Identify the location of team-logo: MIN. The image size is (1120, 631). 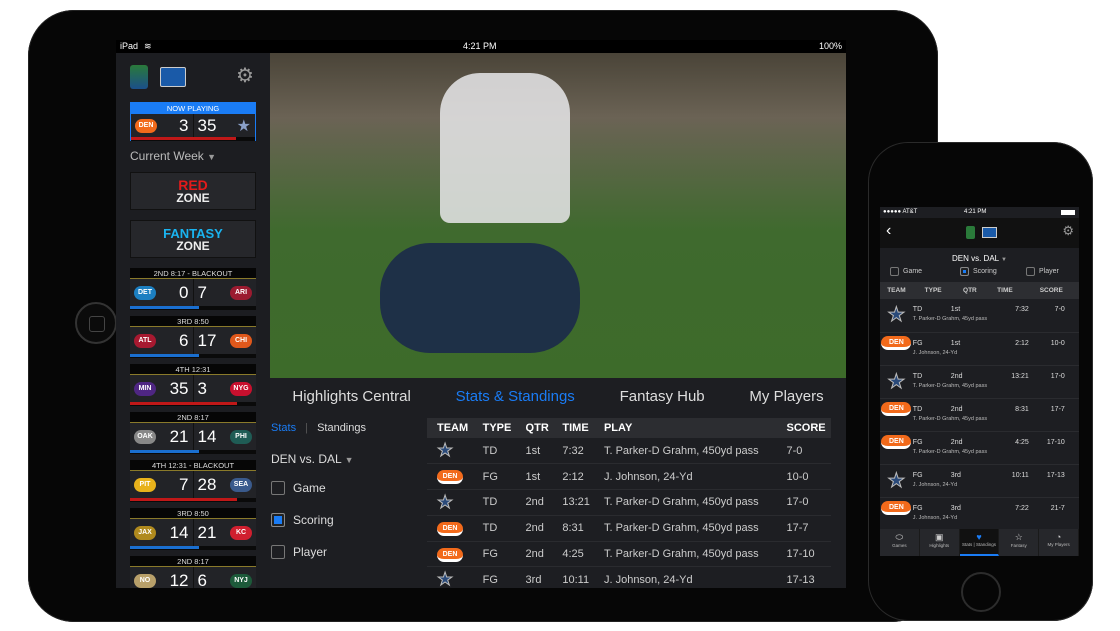
(145, 388).